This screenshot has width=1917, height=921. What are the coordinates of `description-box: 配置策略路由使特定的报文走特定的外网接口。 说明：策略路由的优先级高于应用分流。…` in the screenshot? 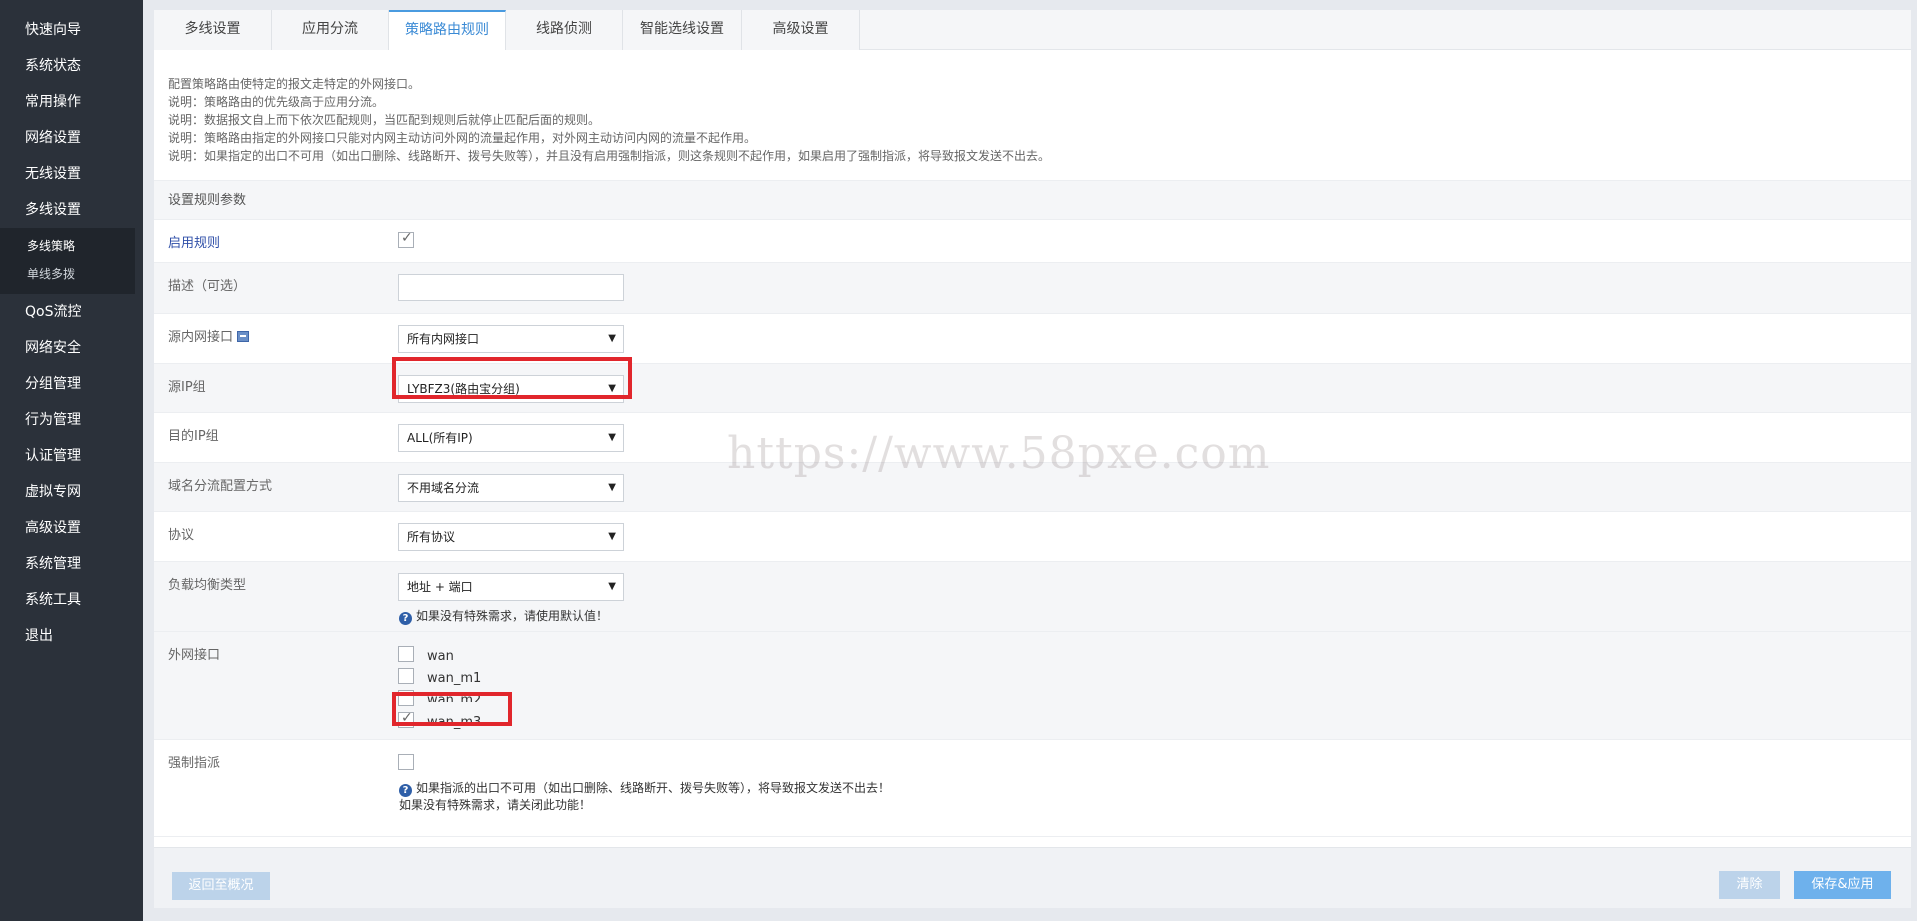 It's located at (1032, 116).